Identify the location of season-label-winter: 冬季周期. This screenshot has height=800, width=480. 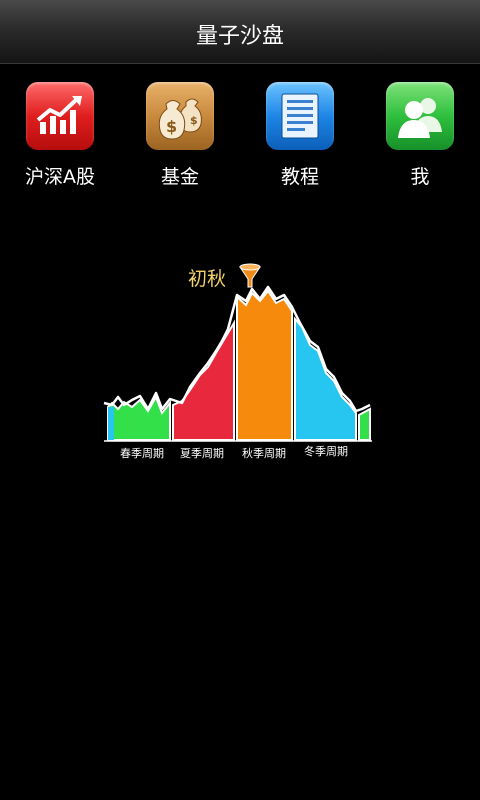
(326, 451).